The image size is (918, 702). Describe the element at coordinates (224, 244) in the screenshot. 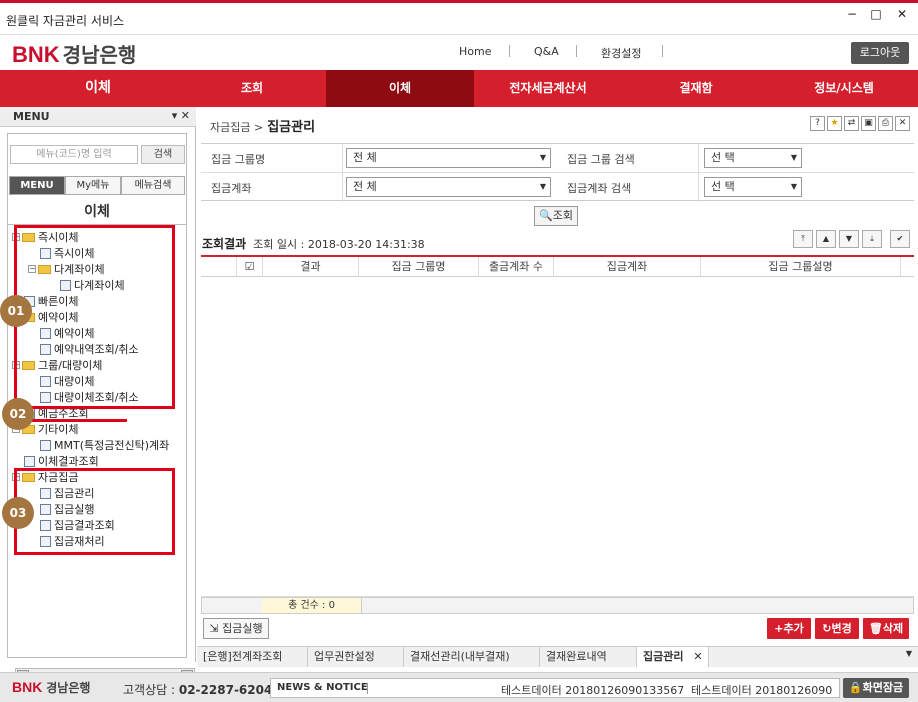

I see `result-title: 조회결과` at that location.